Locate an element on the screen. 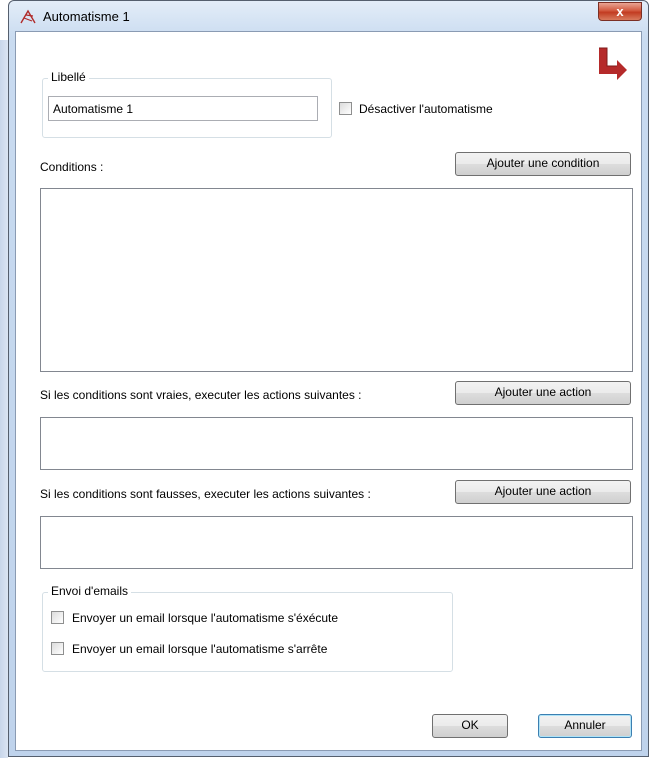 The width and height of the screenshot is (650, 758). window-title: Automatisme 1 is located at coordinates (86, 16).